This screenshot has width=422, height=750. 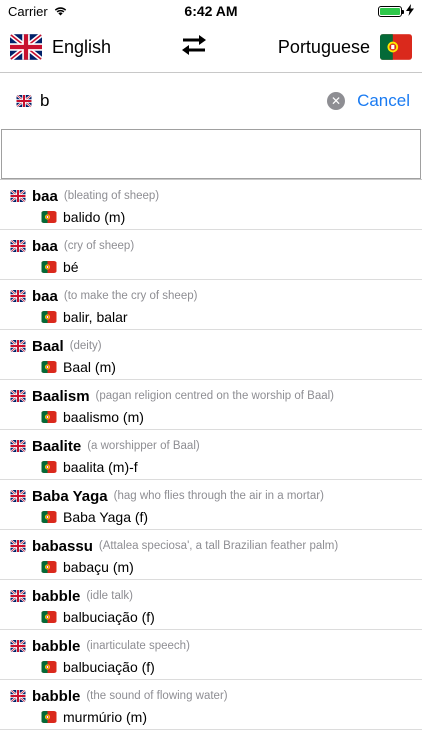 What do you see at coordinates (180, 101) in the screenshot?
I see `search-input` at bounding box center [180, 101].